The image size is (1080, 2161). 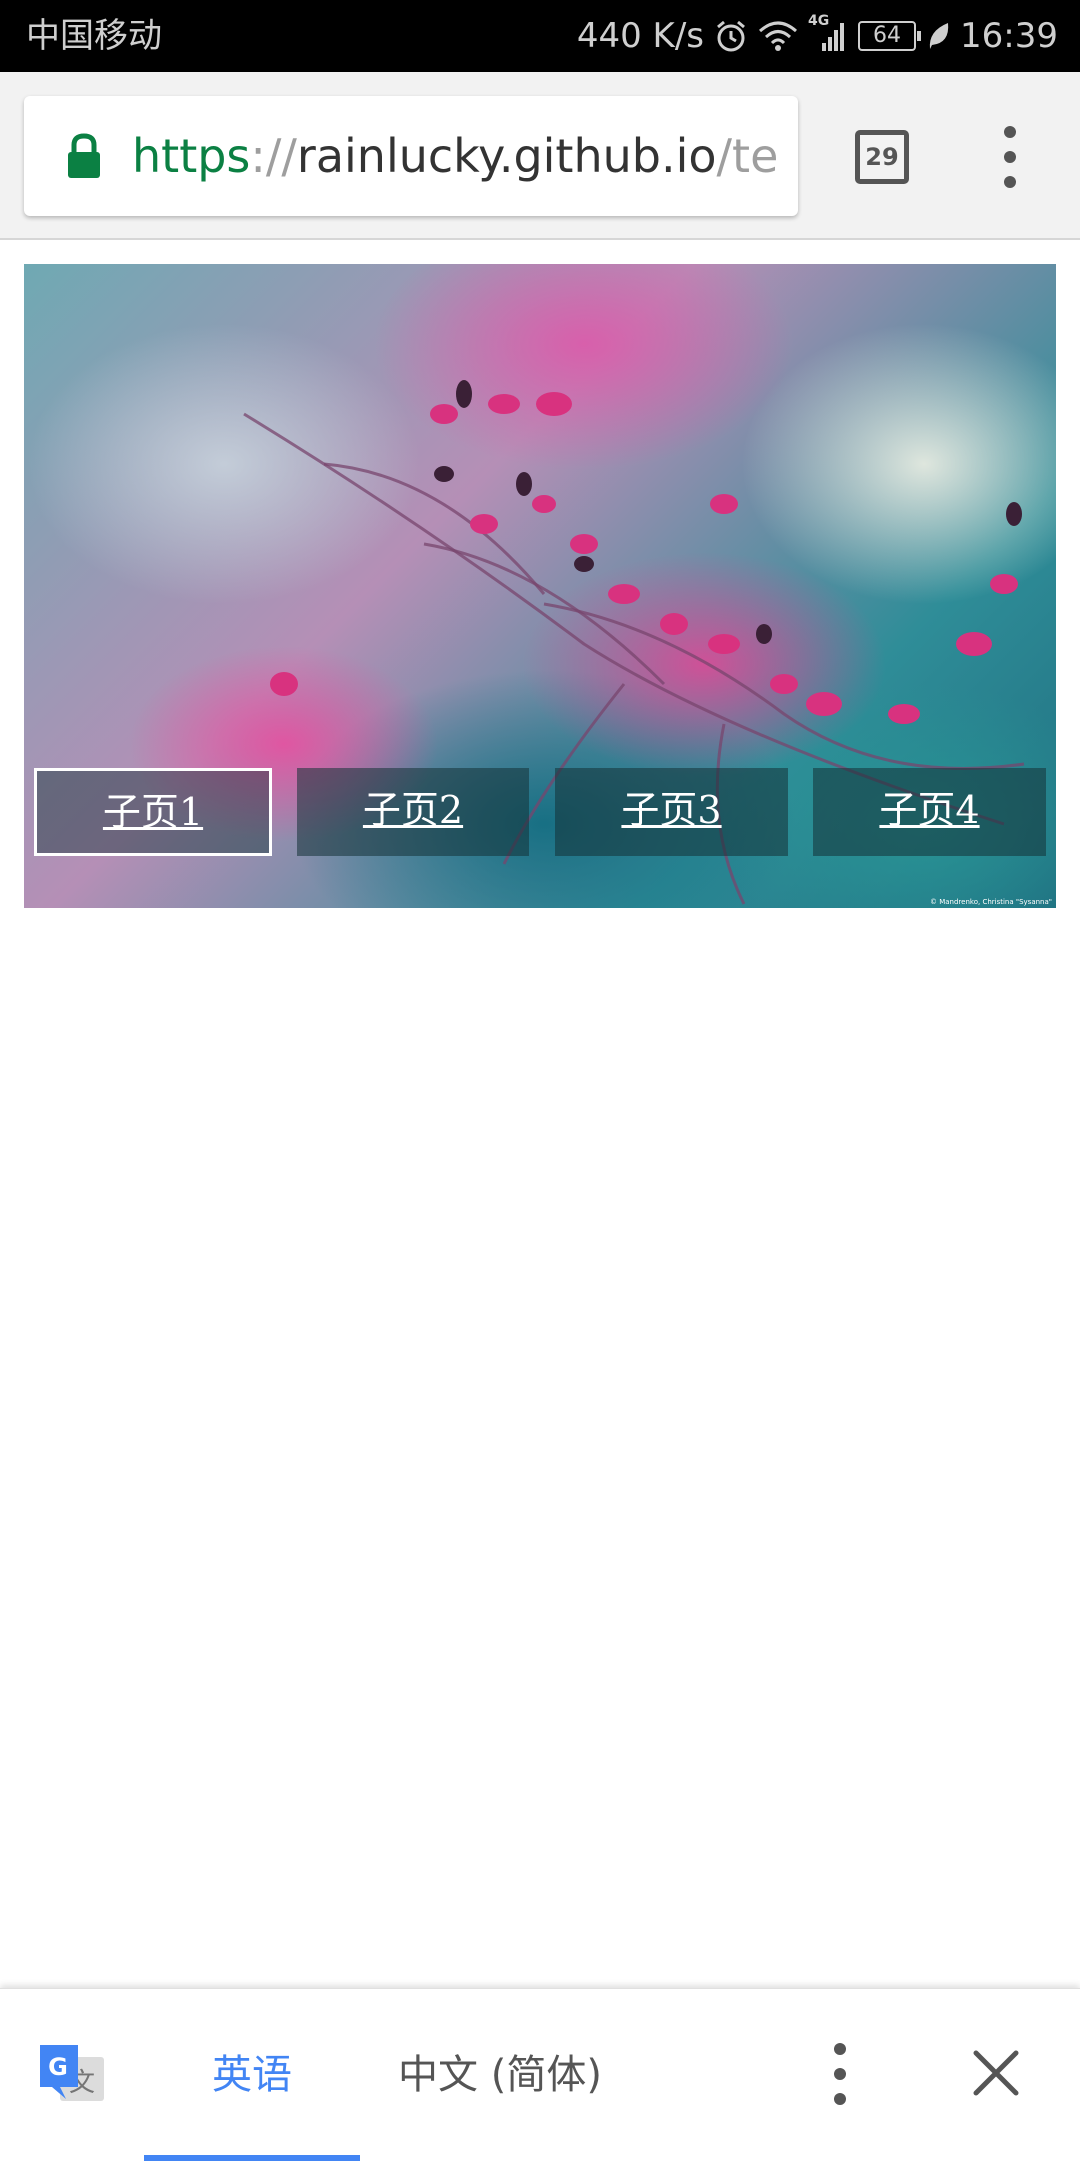 I want to click on selected-language-indicator, so click(x=252, y=2158).